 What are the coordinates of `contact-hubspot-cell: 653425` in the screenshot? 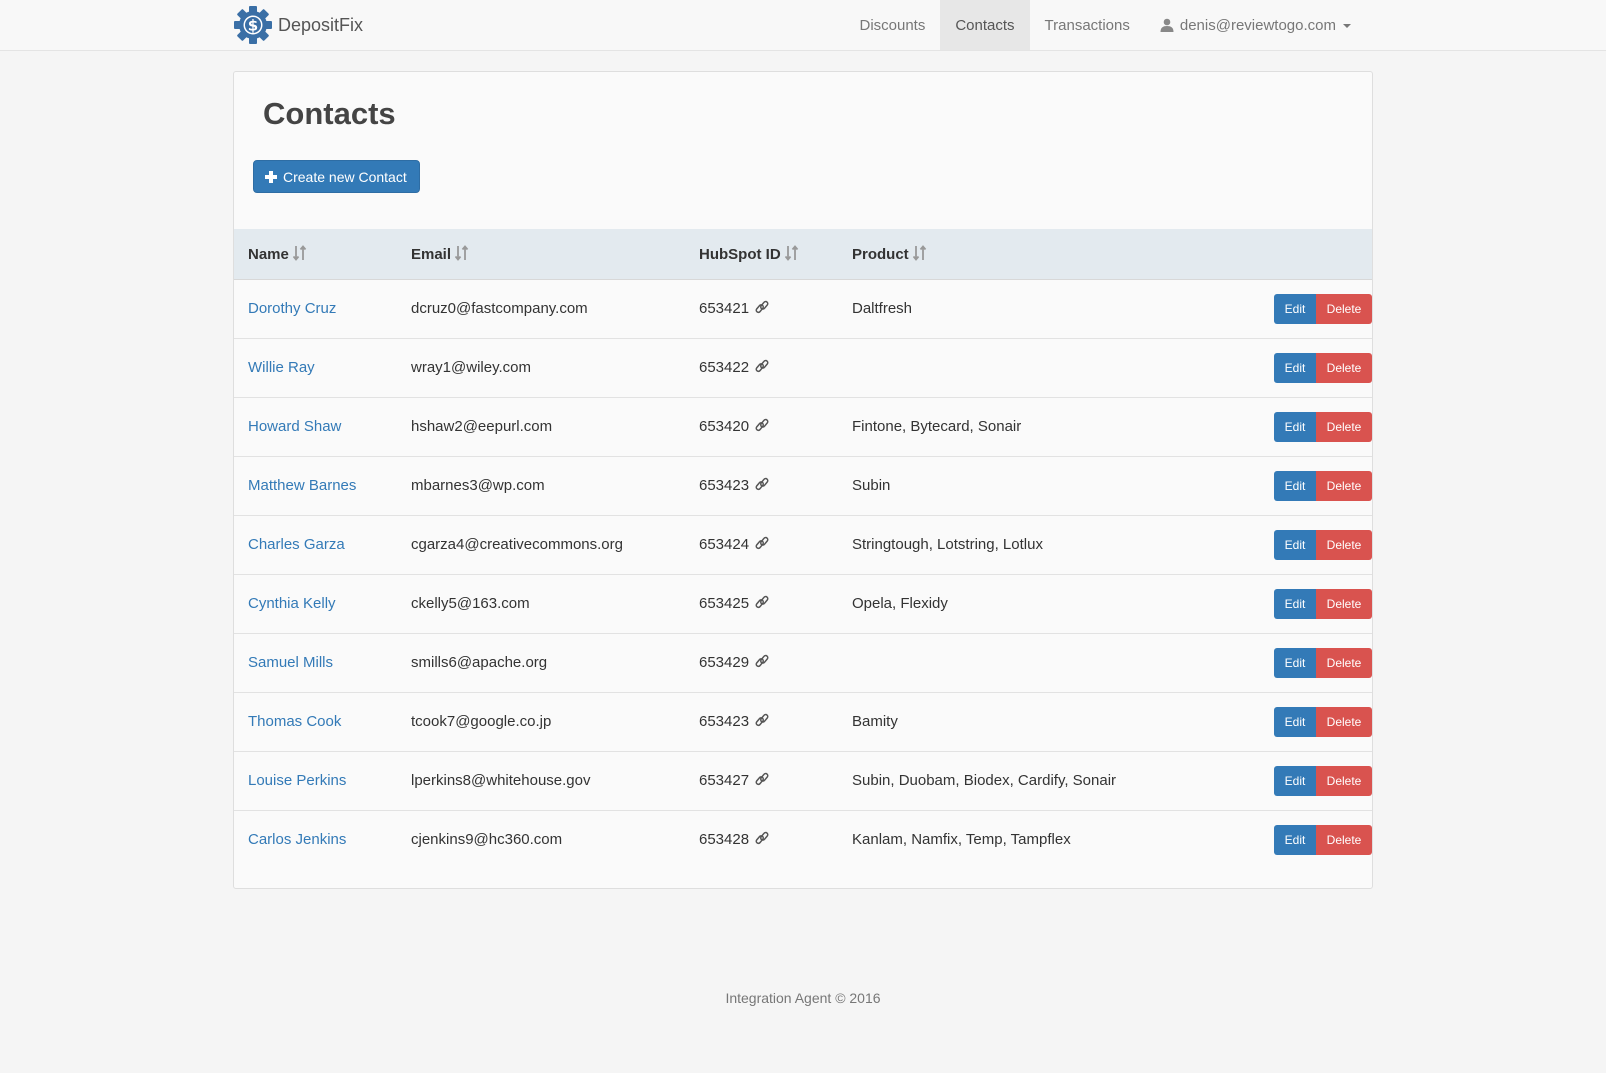 It's located at (761, 604).